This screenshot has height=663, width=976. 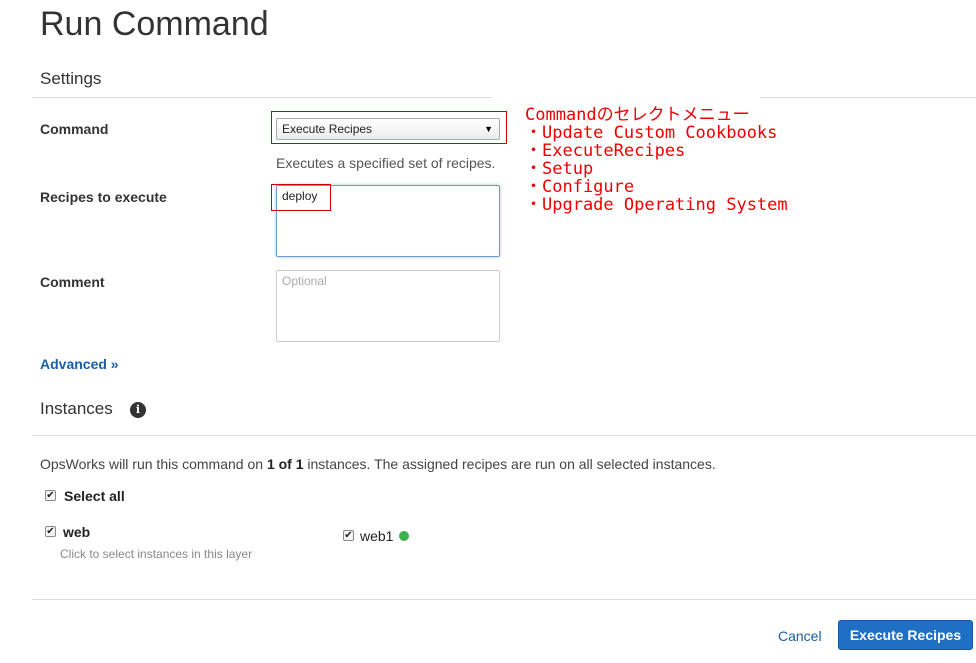 I want to click on instances-section-title: Instances, so click(x=76, y=408).